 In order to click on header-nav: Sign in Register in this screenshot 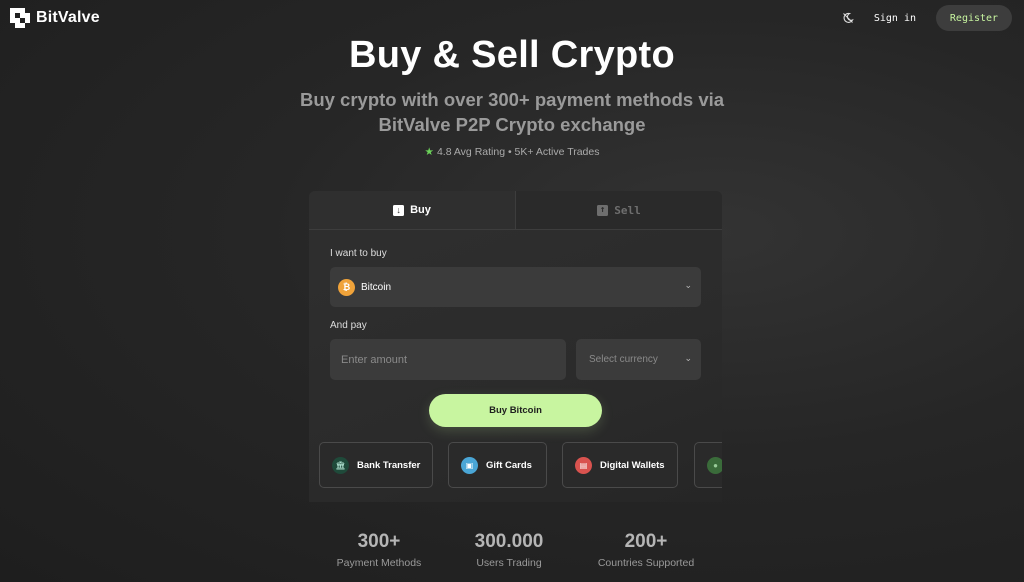, I will do `click(926, 18)`.